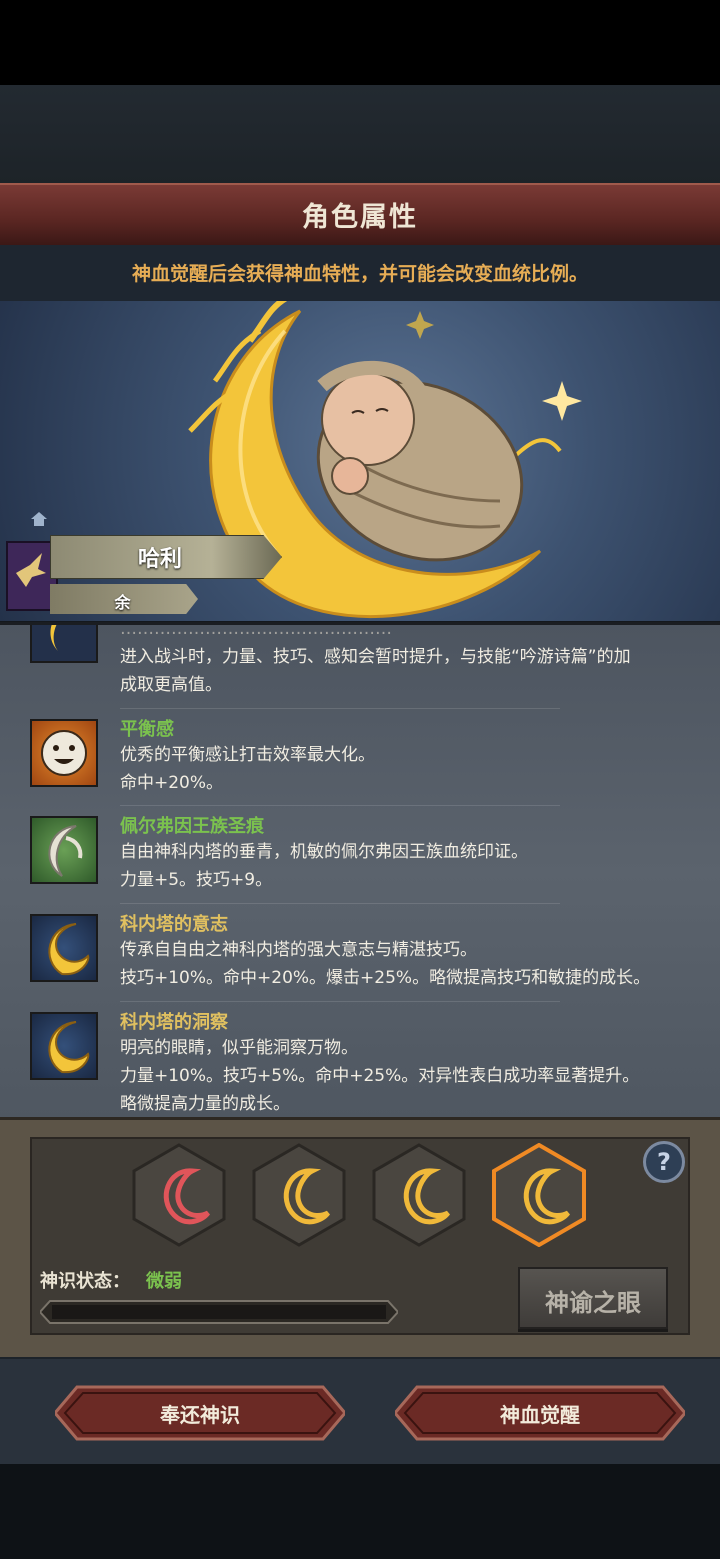  Describe the element at coordinates (192, 826) in the screenshot. I see `trait-name: 佩尔弗因王族圣痕` at that location.